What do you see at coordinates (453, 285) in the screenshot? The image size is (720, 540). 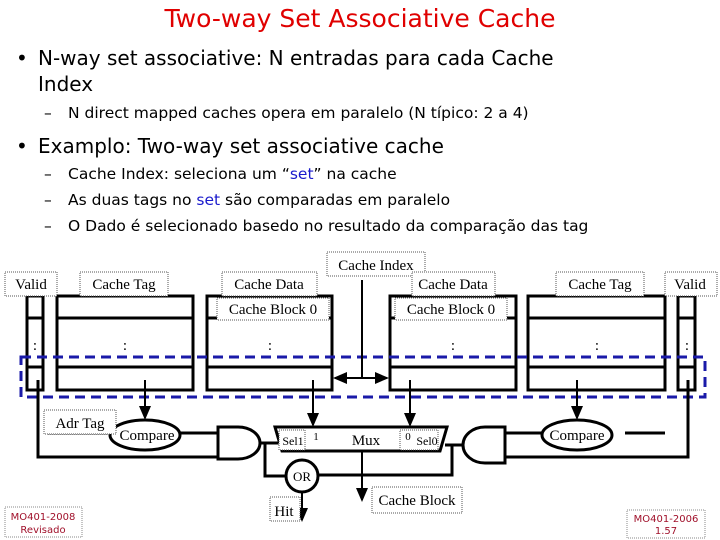 I see `cache-data-label-right: Cache Data` at bounding box center [453, 285].